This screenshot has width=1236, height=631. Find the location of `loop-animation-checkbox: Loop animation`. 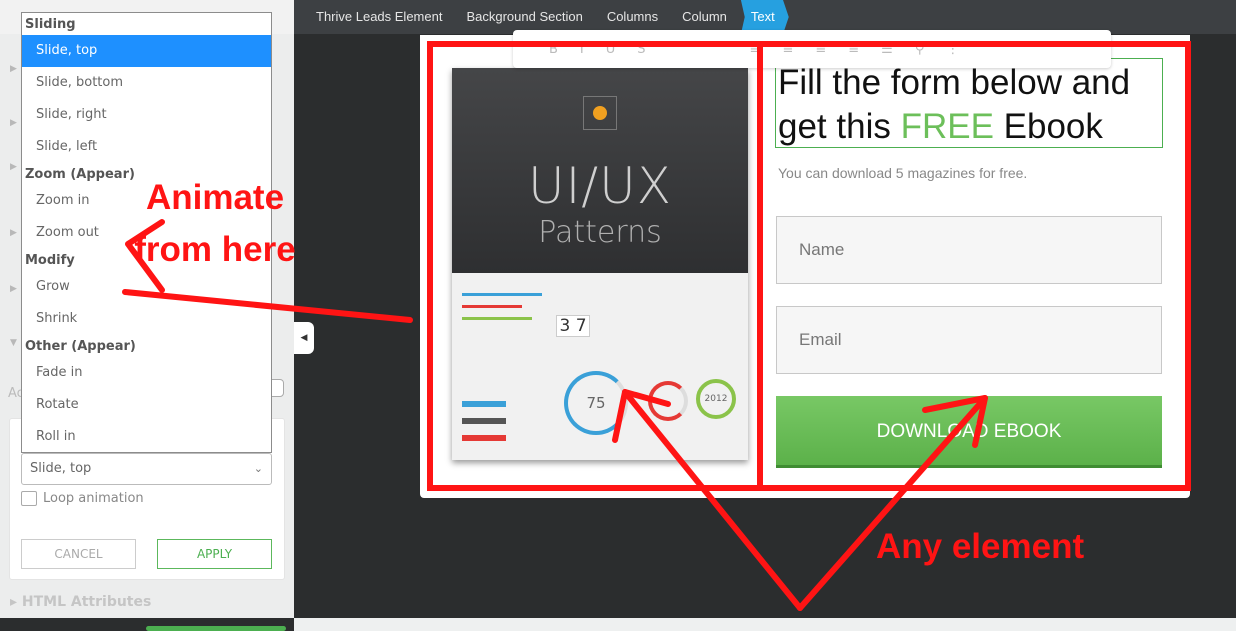

loop-animation-checkbox: Loop animation is located at coordinates (82, 498).